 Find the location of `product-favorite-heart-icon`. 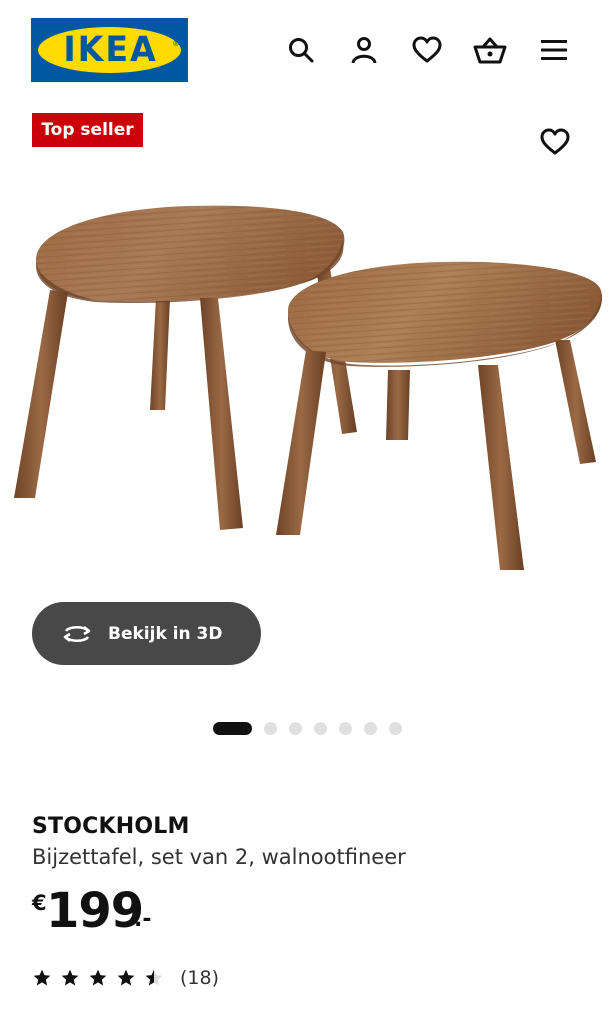

product-favorite-heart-icon is located at coordinates (555, 142).